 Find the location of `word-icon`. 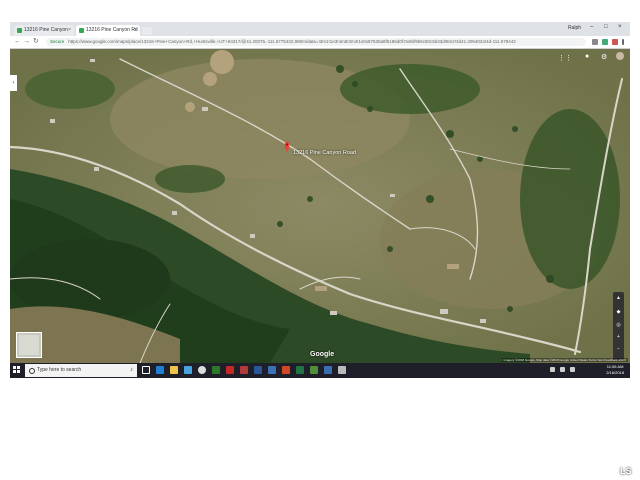

word-icon is located at coordinates (258, 370).